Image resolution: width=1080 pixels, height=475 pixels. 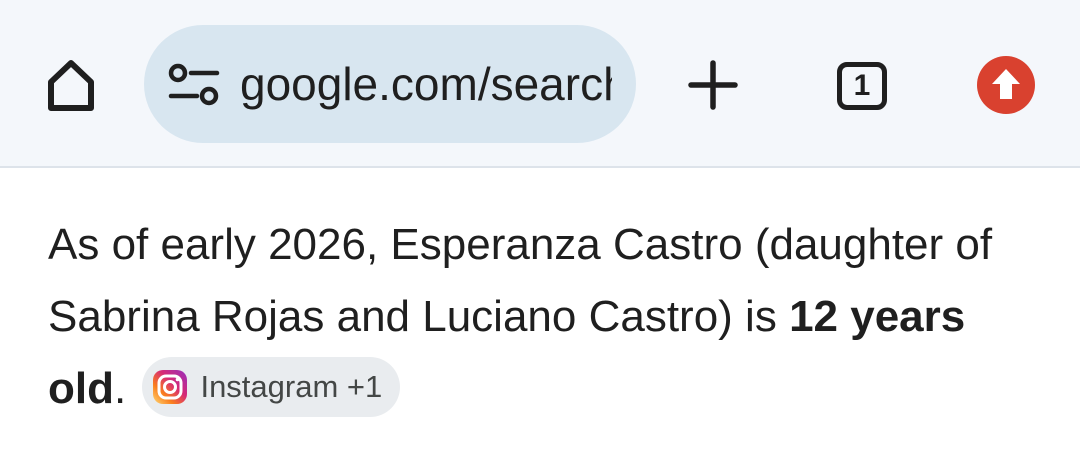 I want to click on home-button, so click(x=71, y=85).